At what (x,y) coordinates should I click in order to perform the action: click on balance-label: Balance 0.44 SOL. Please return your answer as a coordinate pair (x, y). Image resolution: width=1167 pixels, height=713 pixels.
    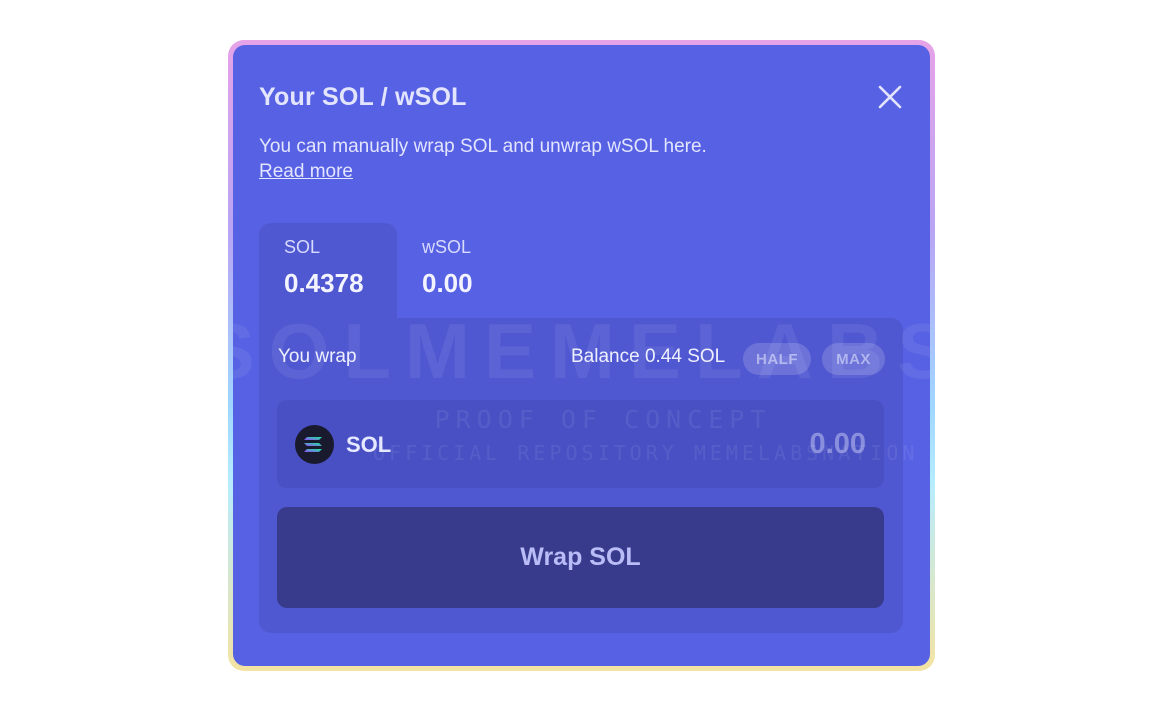
    Looking at the image, I should click on (648, 356).